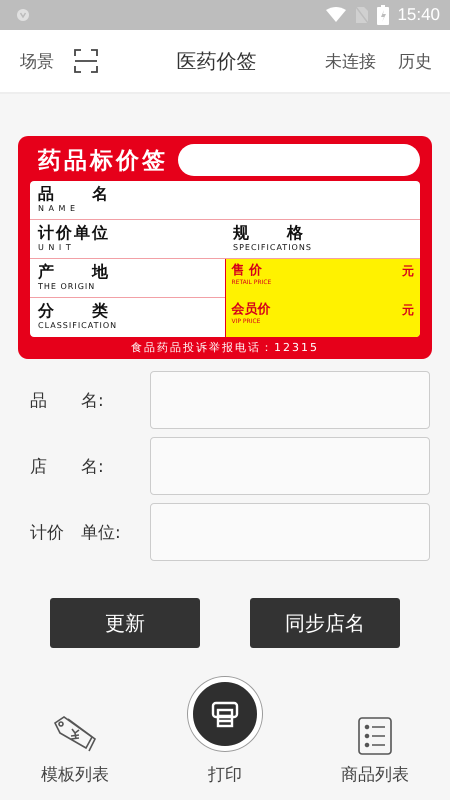 This screenshot has height=800, width=450. I want to click on field-label-english: THE ORIGIN, so click(67, 287).